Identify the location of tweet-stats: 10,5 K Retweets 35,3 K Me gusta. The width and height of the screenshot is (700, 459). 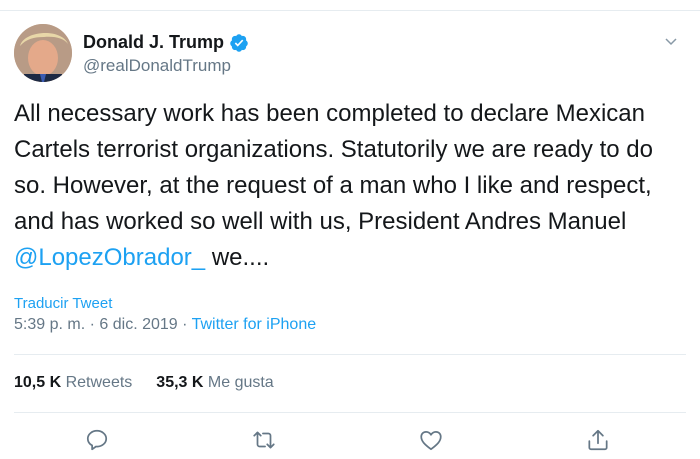
(144, 383).